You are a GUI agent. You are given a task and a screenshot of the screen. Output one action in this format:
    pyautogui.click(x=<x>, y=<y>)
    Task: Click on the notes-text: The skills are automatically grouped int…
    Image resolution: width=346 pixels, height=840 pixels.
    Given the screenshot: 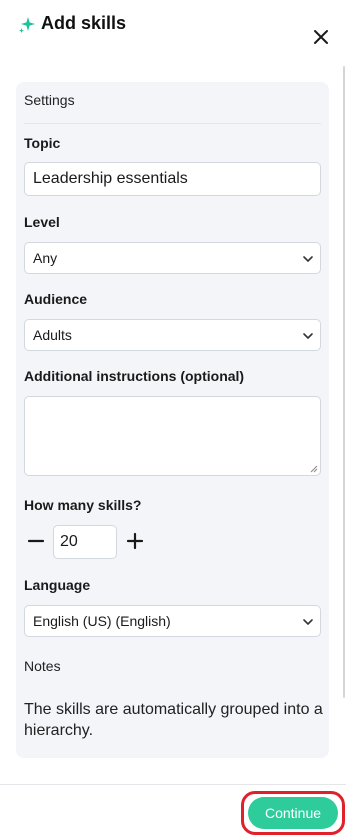 What is the action you would take?
    pyautogui.click(x=173, y=720)
    